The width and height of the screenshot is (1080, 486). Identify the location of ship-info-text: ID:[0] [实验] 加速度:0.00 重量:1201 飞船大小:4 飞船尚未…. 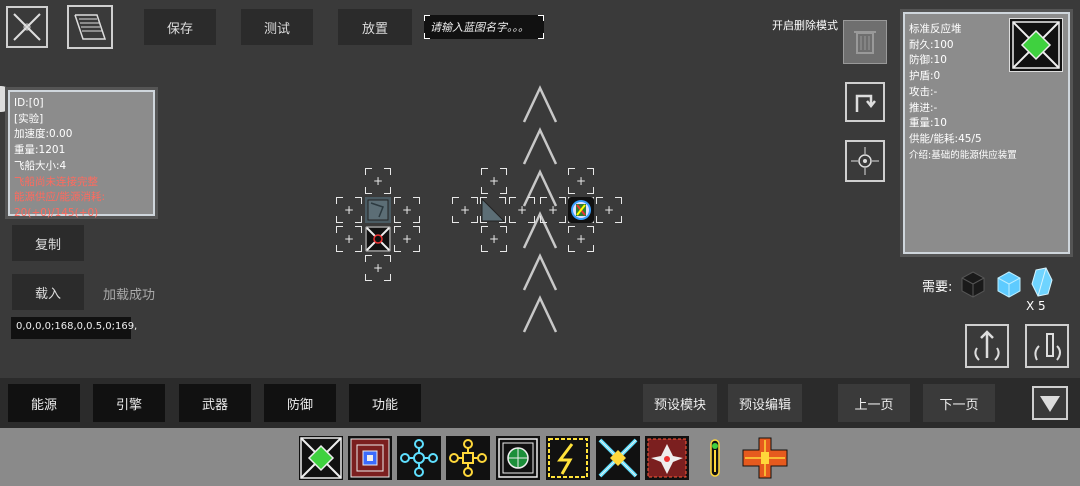
(81, 159).